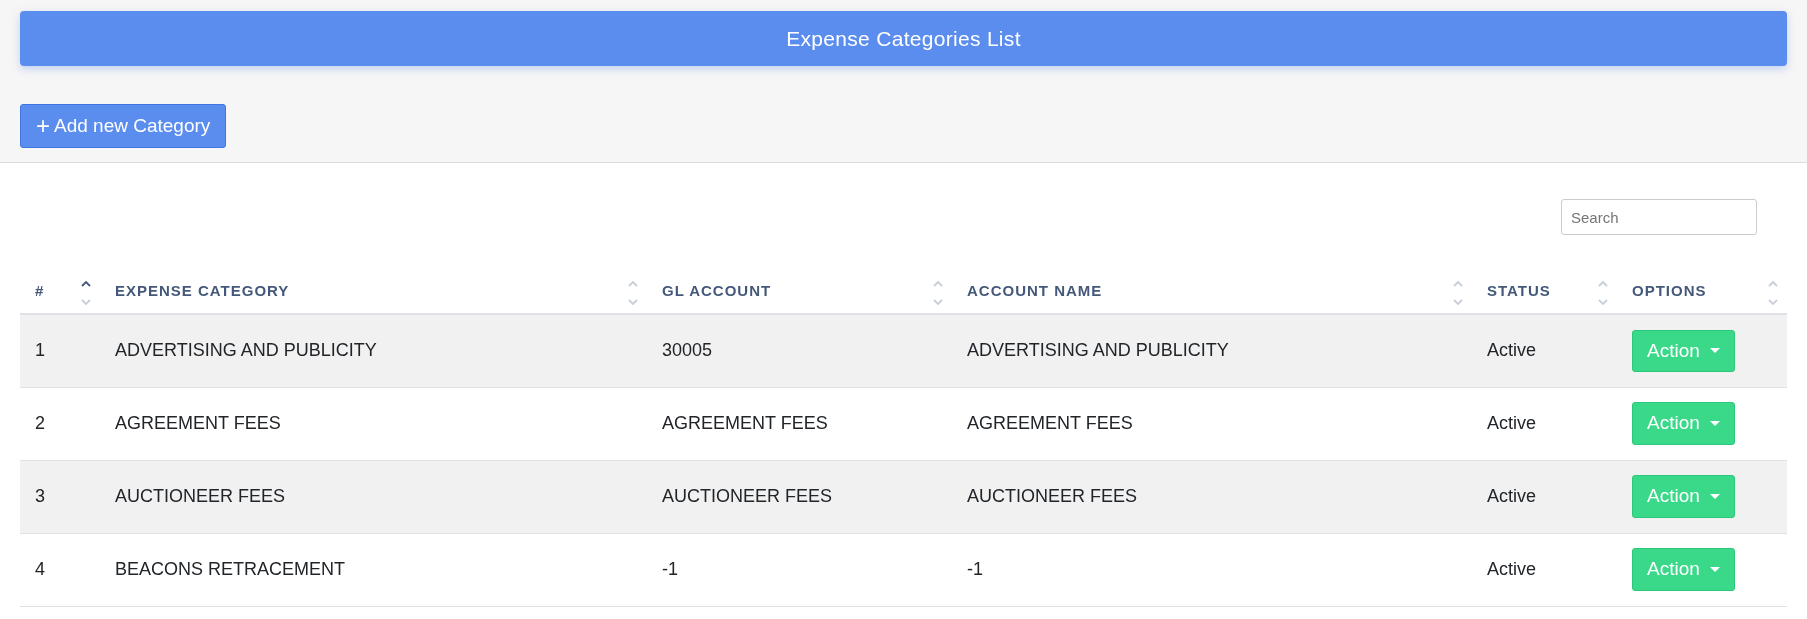 The image size is (1807, 619). Describe the element at coordinates (717, 290) in the screenshot. I see `column-header: GL ACCOUNT` at that location.